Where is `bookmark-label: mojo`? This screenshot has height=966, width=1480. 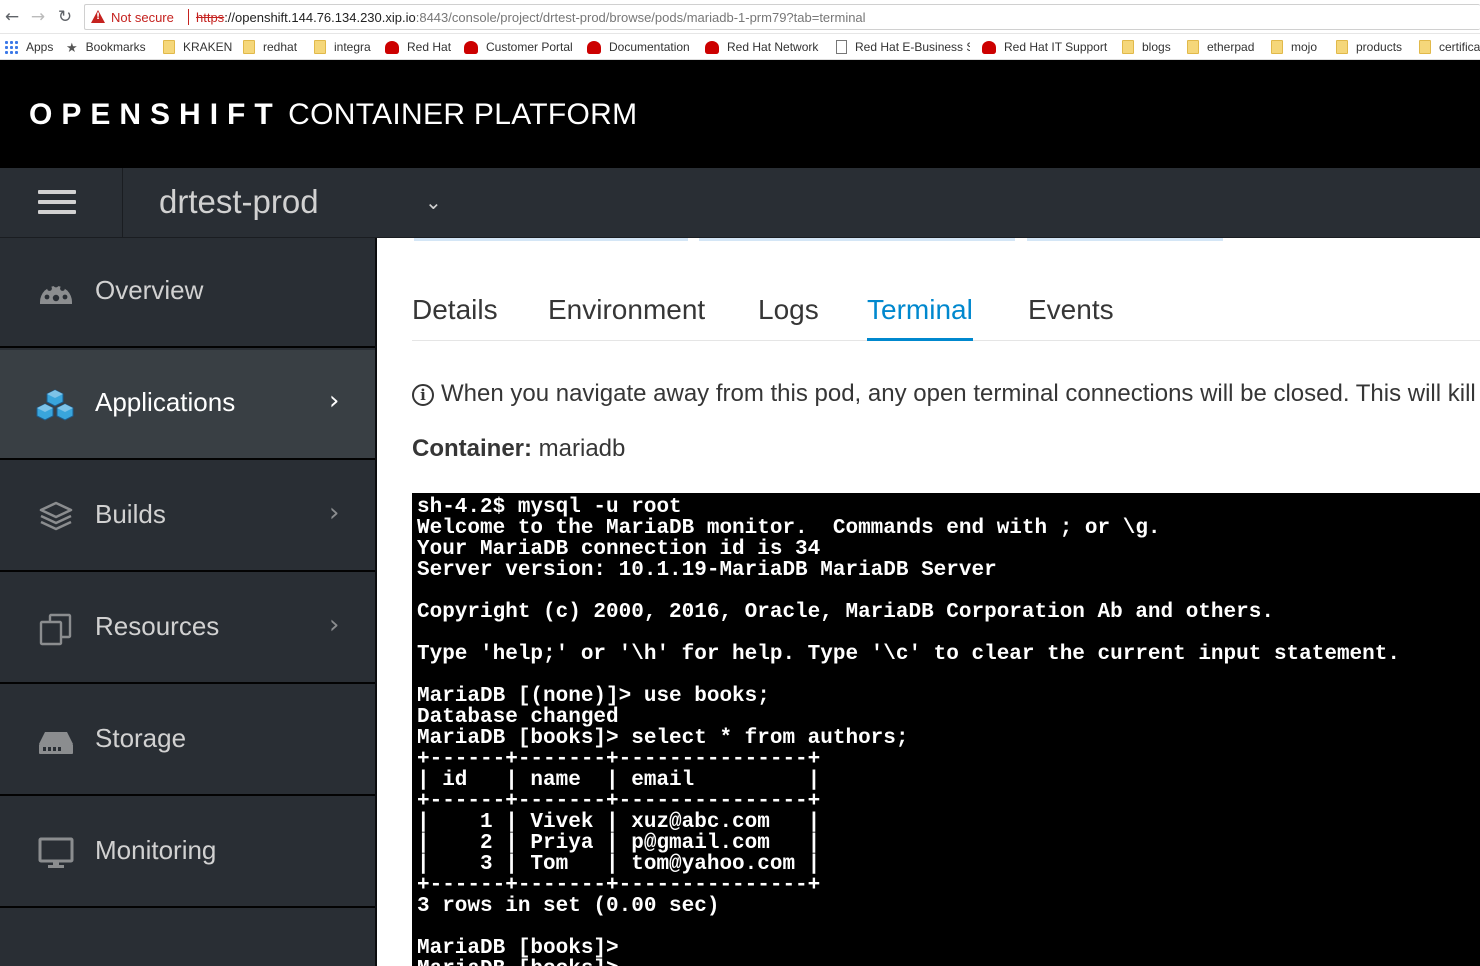 bookmark-label: mojo is located at coordinates (1304, 47).